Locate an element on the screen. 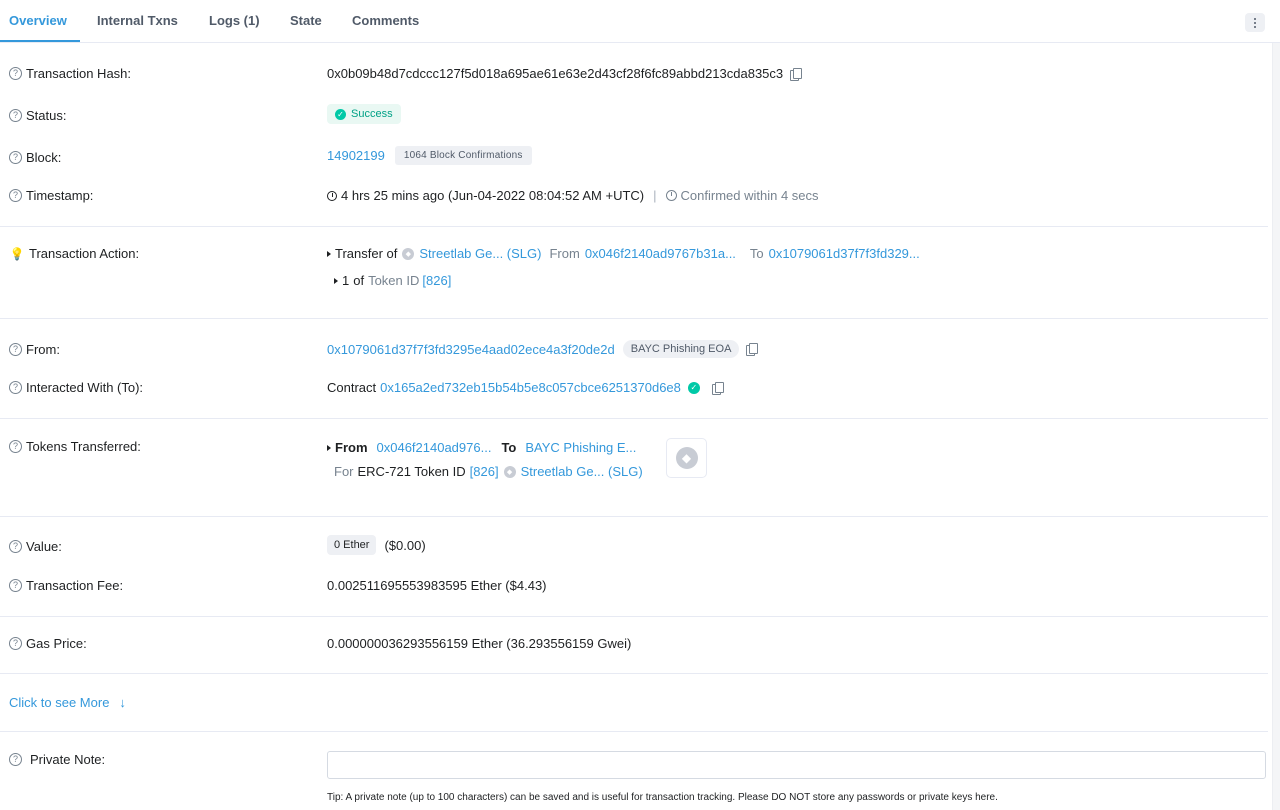 This screenshot has width=1280, height=810. tokens-token-link: Streetlab Ge... (SLG) is located at coordinates (582, 471).